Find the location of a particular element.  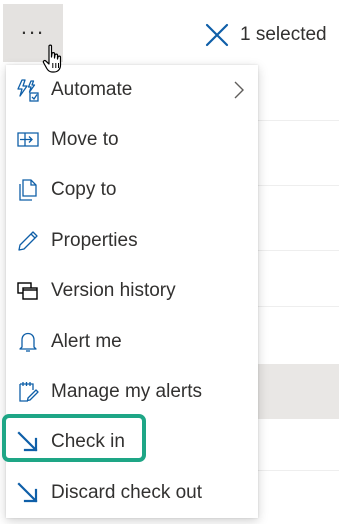

version-history-icon is located at coordinates (28, 291).